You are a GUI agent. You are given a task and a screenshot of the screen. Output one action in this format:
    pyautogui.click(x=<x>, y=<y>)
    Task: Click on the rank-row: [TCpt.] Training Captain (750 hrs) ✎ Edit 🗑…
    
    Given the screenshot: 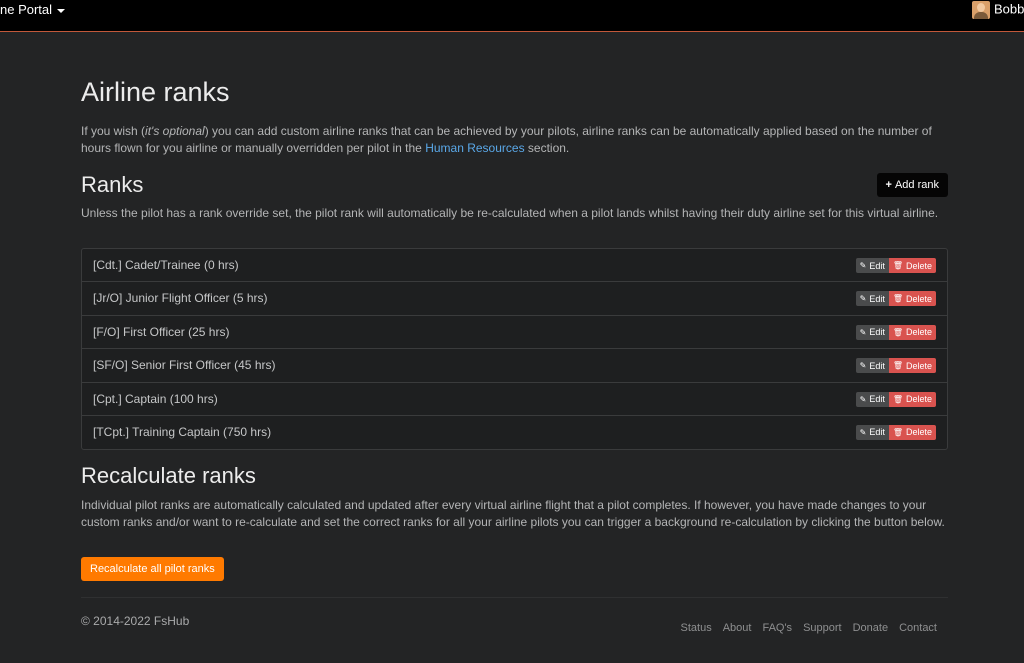 What is the action you would take?
    pyautogui.click(x=514, y=432)
    